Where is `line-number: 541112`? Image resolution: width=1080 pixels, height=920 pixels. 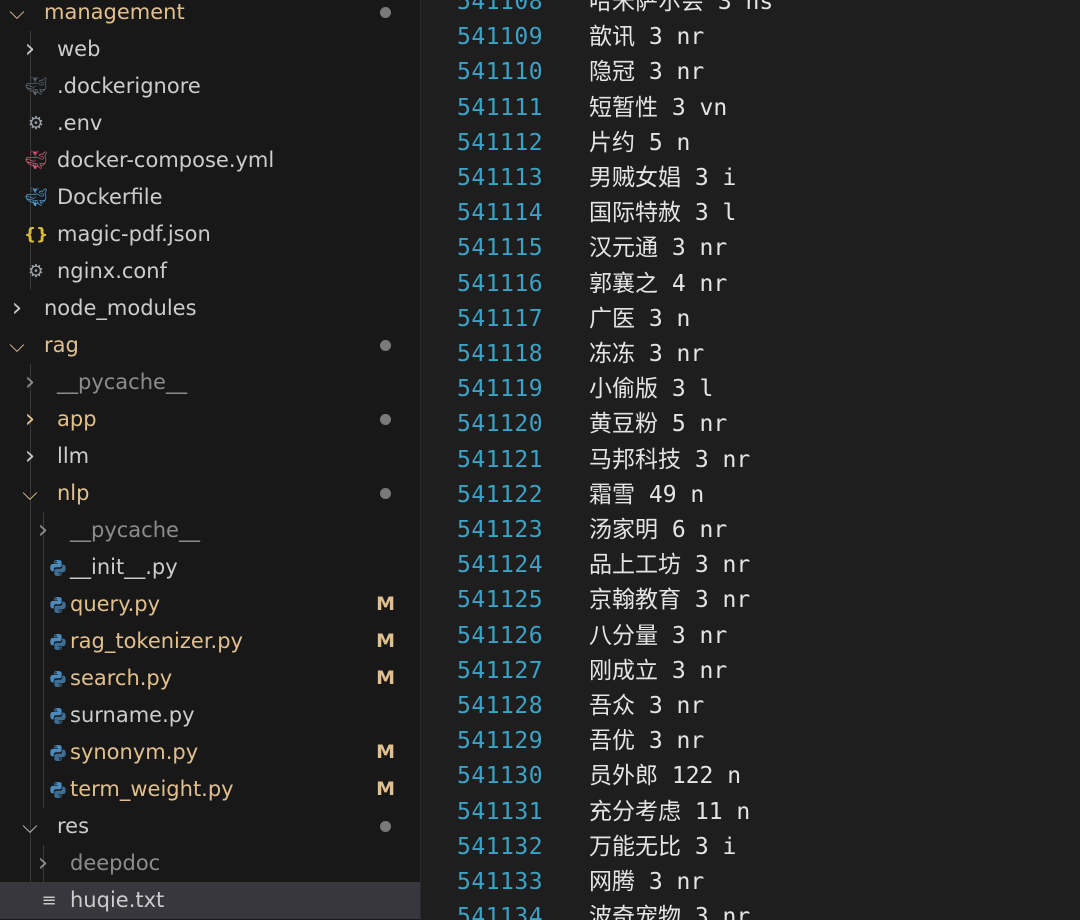 line-number: 541112 is located at coordinates (500, 143).